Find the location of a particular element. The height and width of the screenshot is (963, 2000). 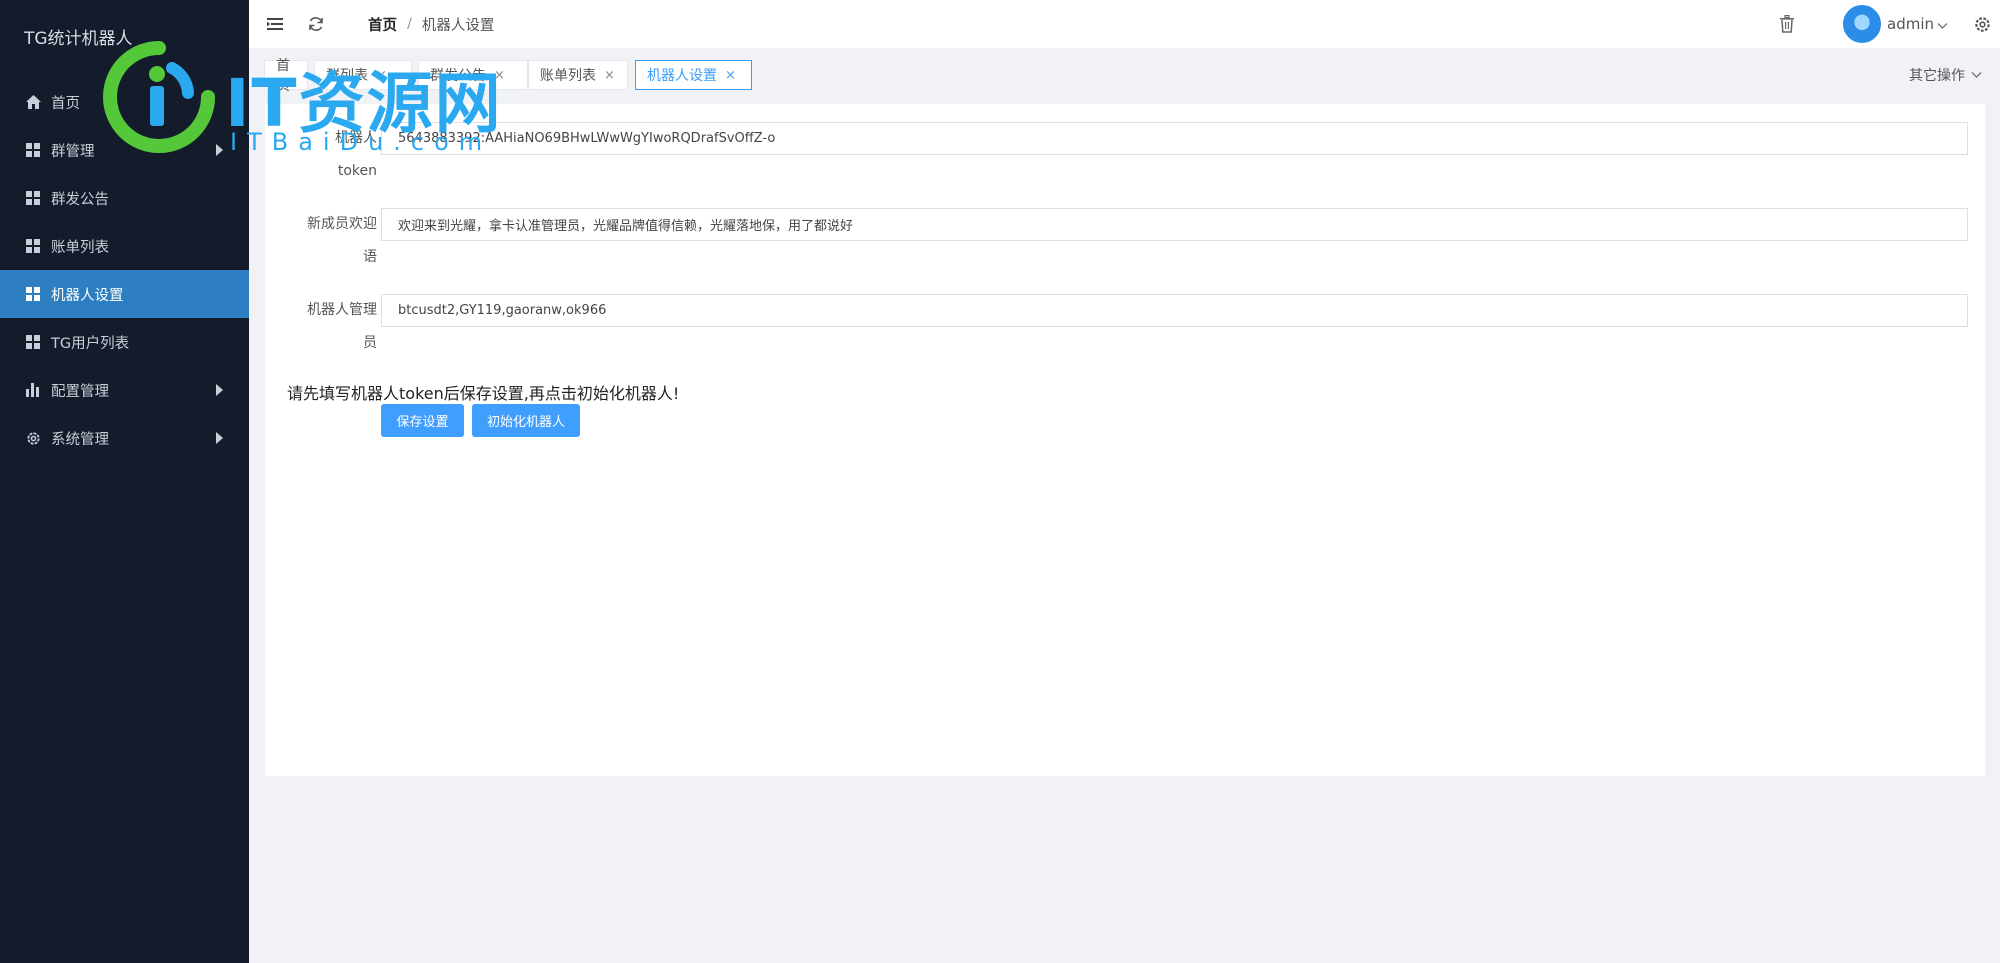

save-settings-button: 保存设置 is located at coordinates (422, 420).